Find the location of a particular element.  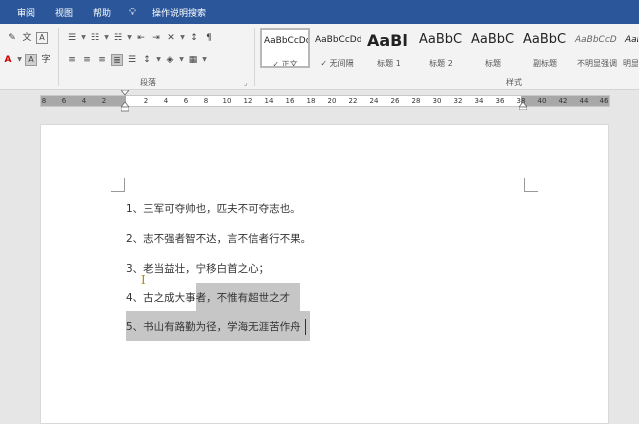

character-shading-icon: A is located at coordinates (31, 60).